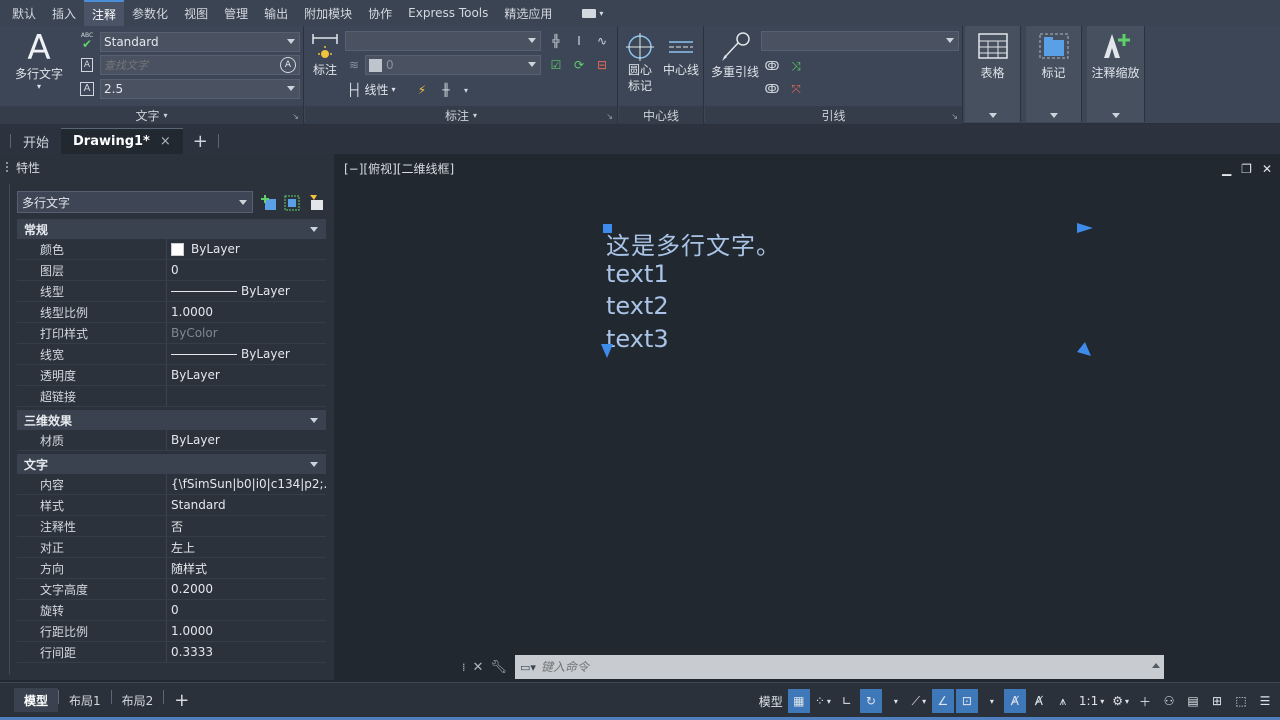 The width and height of the screenshot is (1280, 720). What do you see at coordinates (24, 13) in the screenshot?
I see `menu-tab-default: 默认` at bounding box center [24, 13].